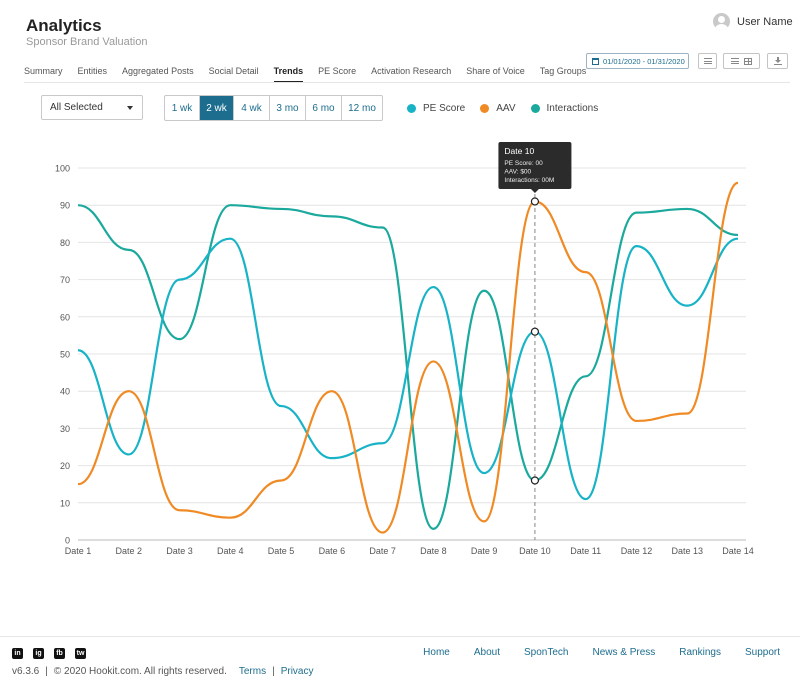 The width and height of the screenshot is (800, 697). What do you see at coordinates (64, 25) in the screenshot?
I see `app-title: Analytics` at bounding box center [64, 25].